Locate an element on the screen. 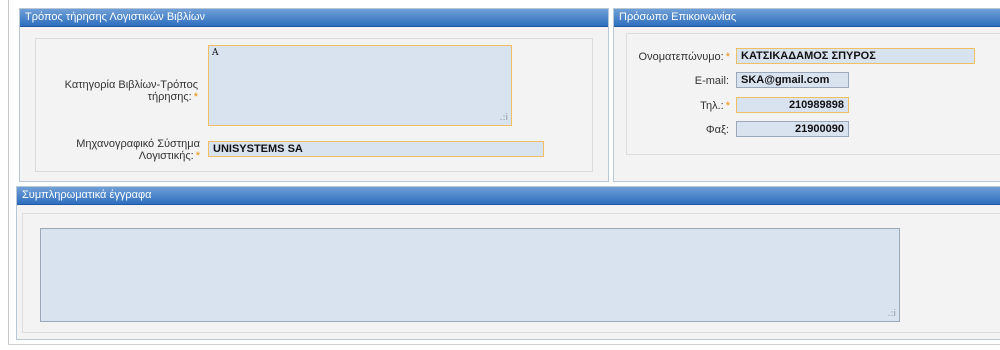 This screenshot has height=350, width=1000. category-label-text: Κατηγορία Βιβλίων-Τρόπος τήρησης: is located at coordinates (131, 91).